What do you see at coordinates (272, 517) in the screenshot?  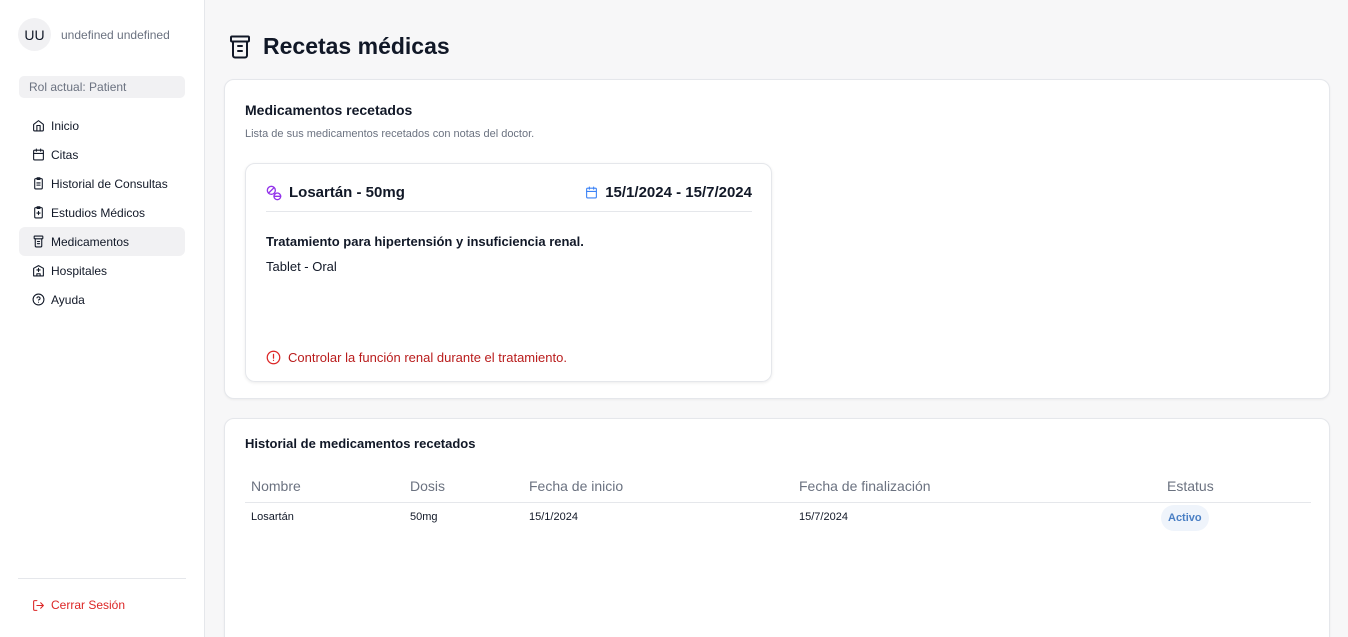 I see `cell-name: Losartán` at bounding box center [272, 517].